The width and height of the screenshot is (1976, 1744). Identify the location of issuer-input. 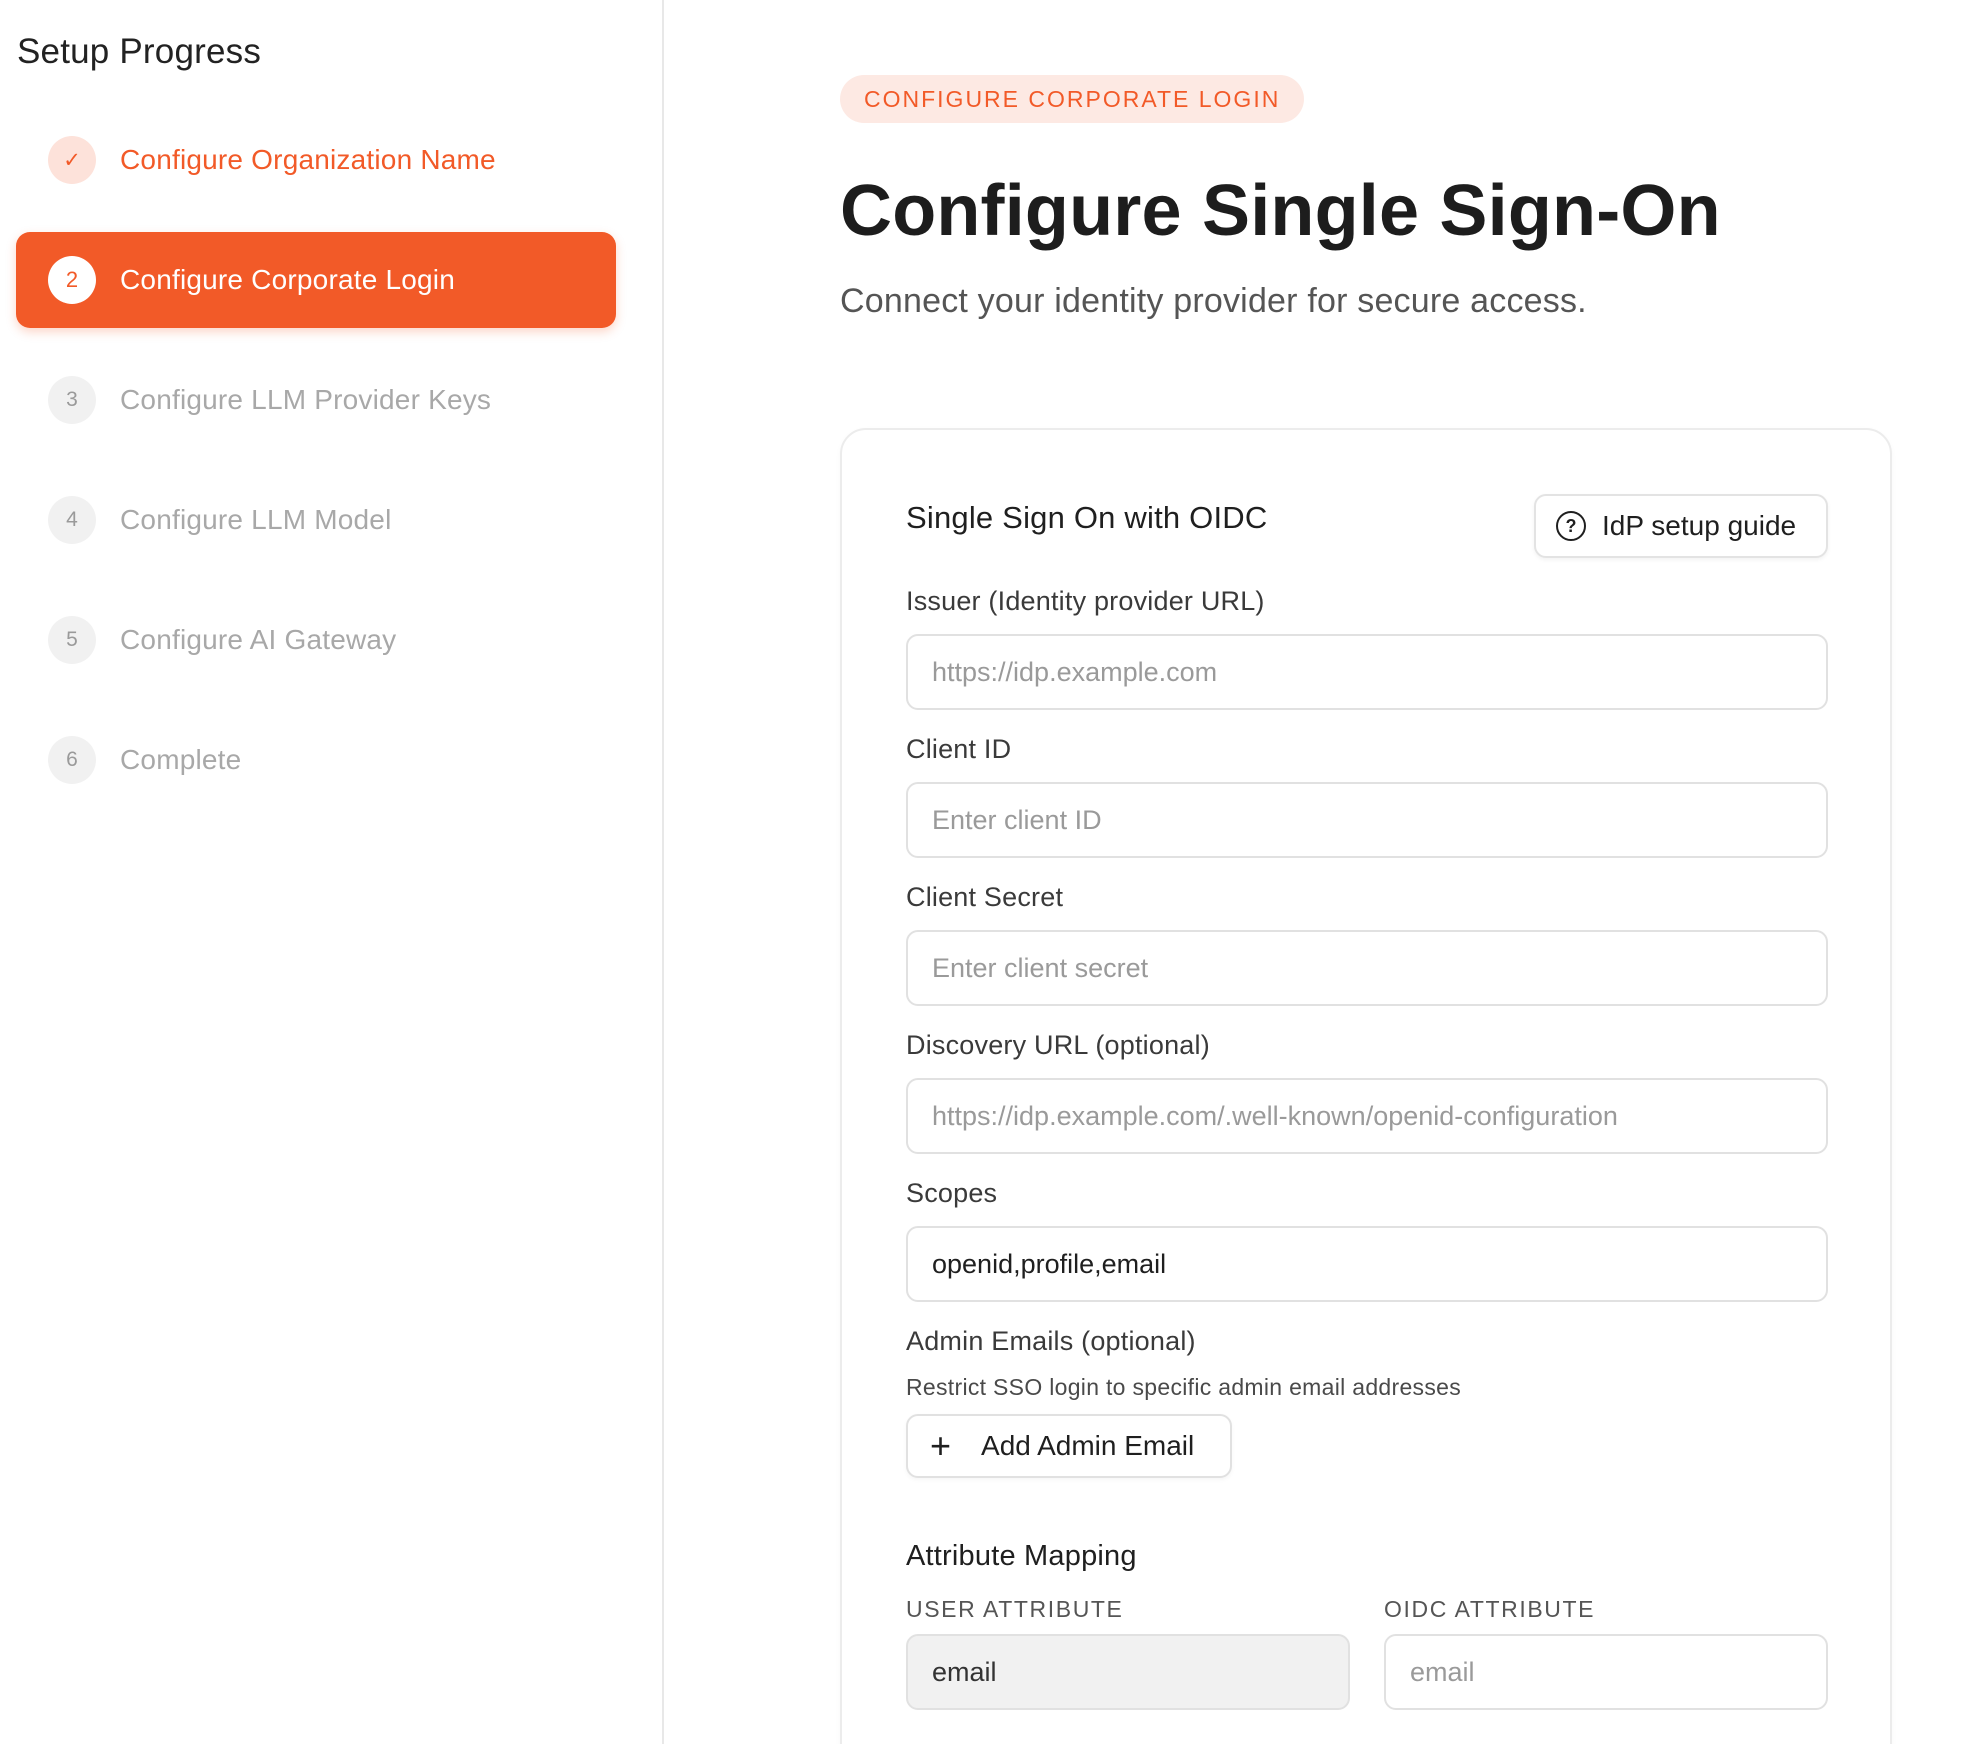
(1367, 672).